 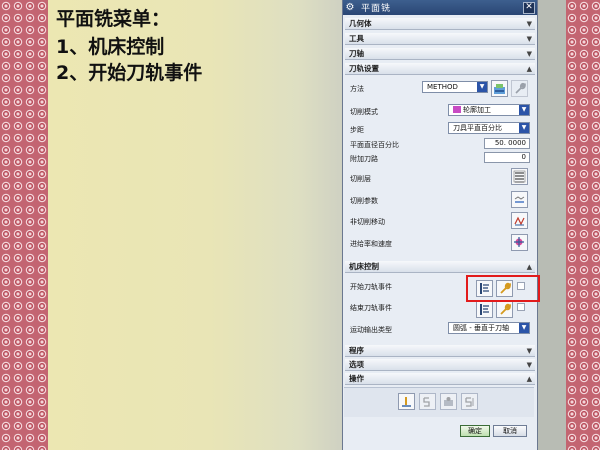 I want to click on verify-icon, so click(x=448, y=401).